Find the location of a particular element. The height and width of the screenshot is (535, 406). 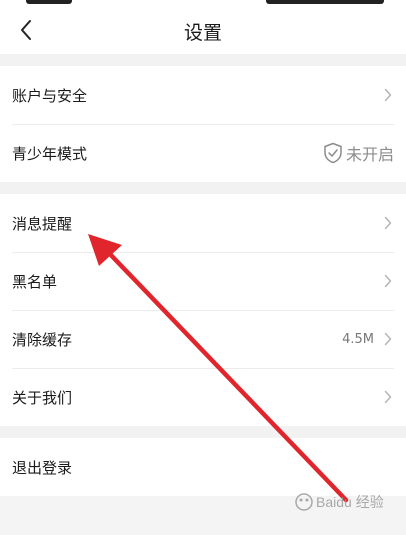

youth-mode-status: 未开启 is located at coordinates (369, 154).